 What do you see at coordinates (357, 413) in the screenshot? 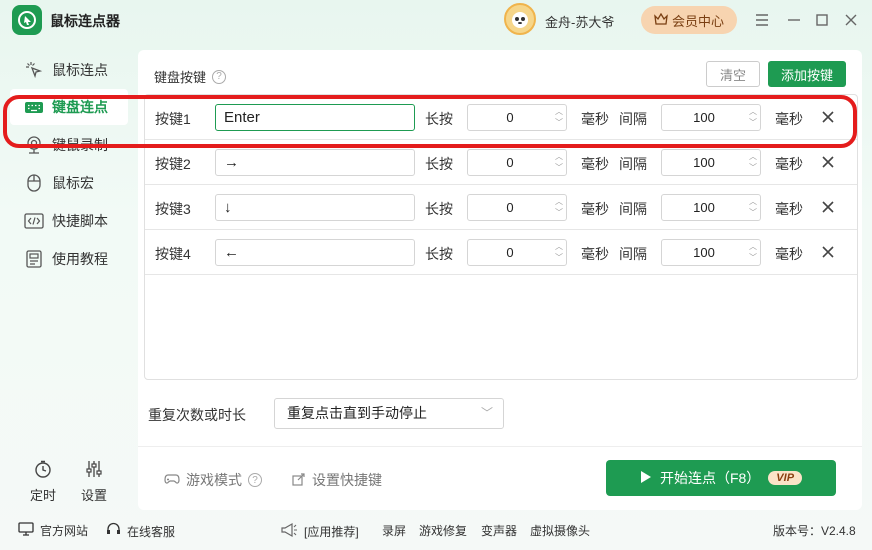
I see `repeat-value: 重复点击直到手动停止` at bounding box center [357, 413].